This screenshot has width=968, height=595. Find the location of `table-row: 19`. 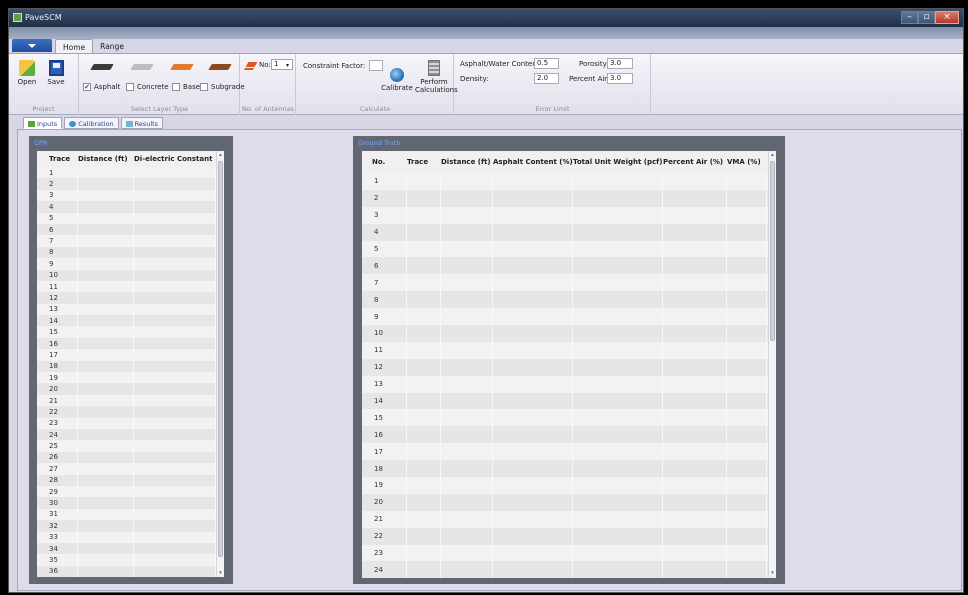

table-row: 19 is located at coordinates (569, 485).